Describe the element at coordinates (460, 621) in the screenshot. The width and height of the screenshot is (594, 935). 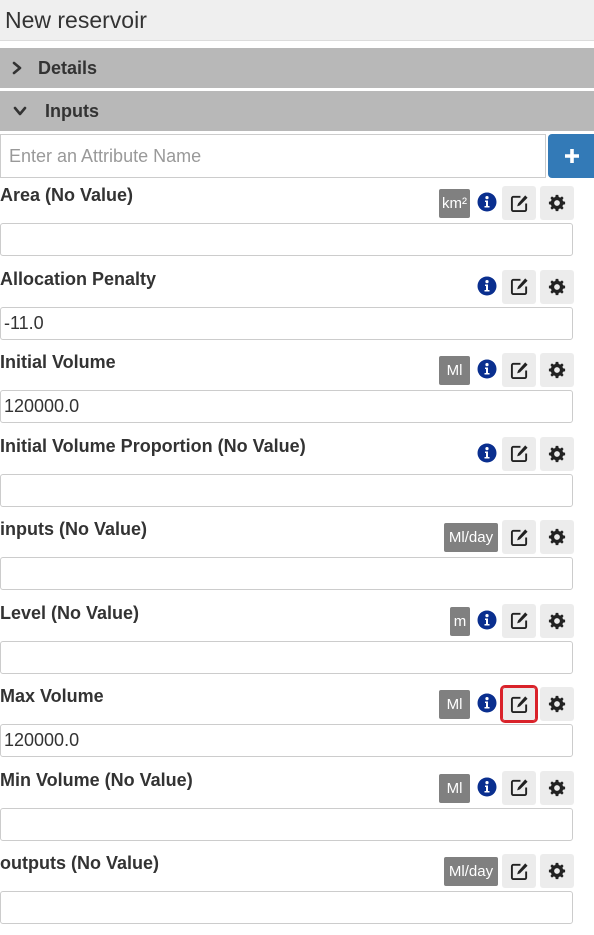
I see `unit-badge: m` at that location.